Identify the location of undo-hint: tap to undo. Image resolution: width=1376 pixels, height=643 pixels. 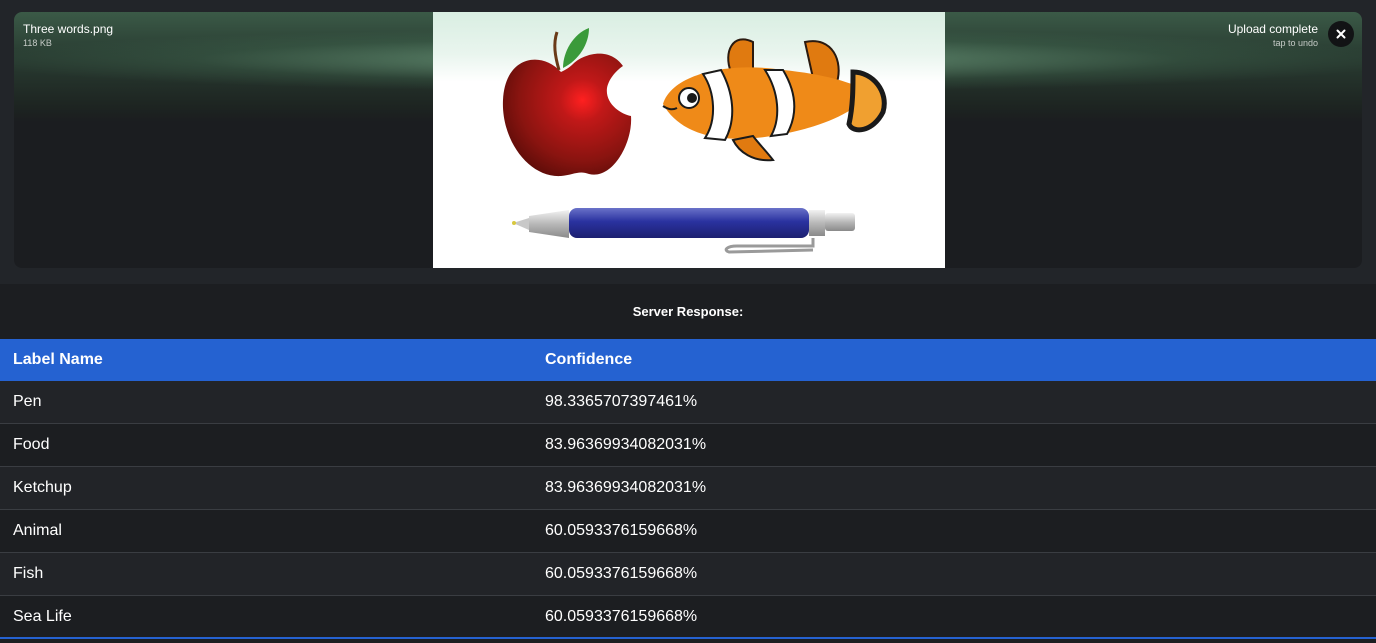
(1295, 43).